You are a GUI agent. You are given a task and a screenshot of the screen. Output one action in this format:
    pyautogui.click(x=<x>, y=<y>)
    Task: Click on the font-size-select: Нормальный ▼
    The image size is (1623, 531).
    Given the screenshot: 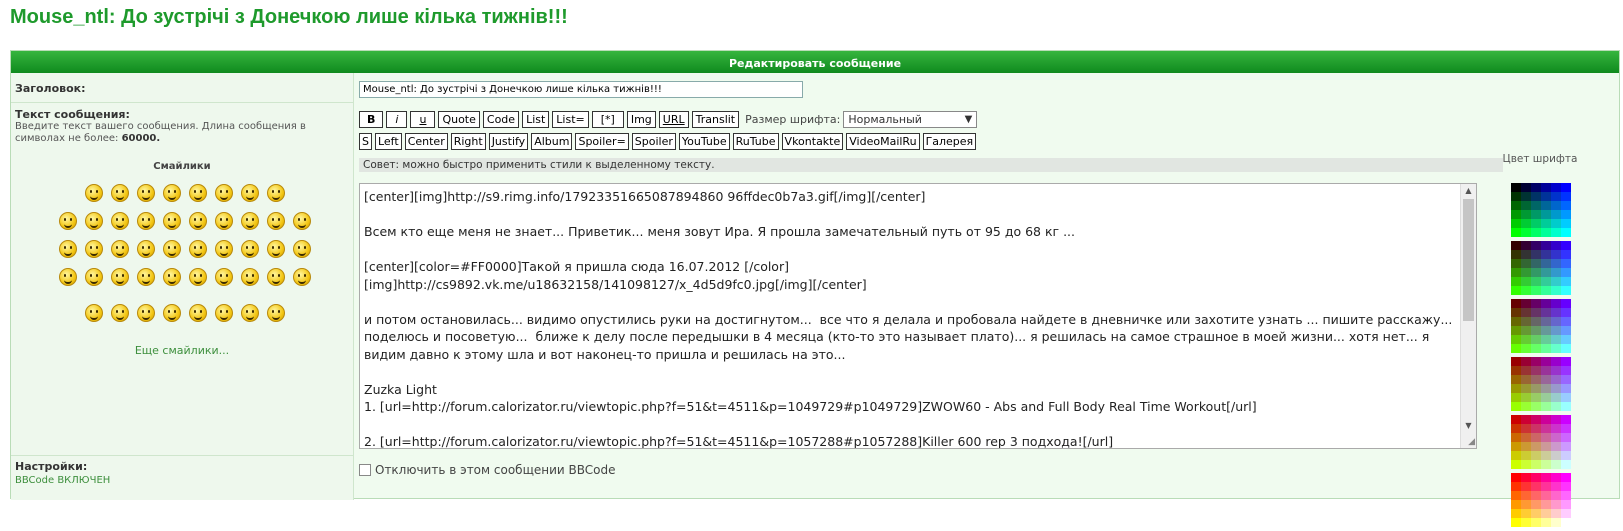 What is the action you would take?
    pyautogui.click(x=910, y=119)
    